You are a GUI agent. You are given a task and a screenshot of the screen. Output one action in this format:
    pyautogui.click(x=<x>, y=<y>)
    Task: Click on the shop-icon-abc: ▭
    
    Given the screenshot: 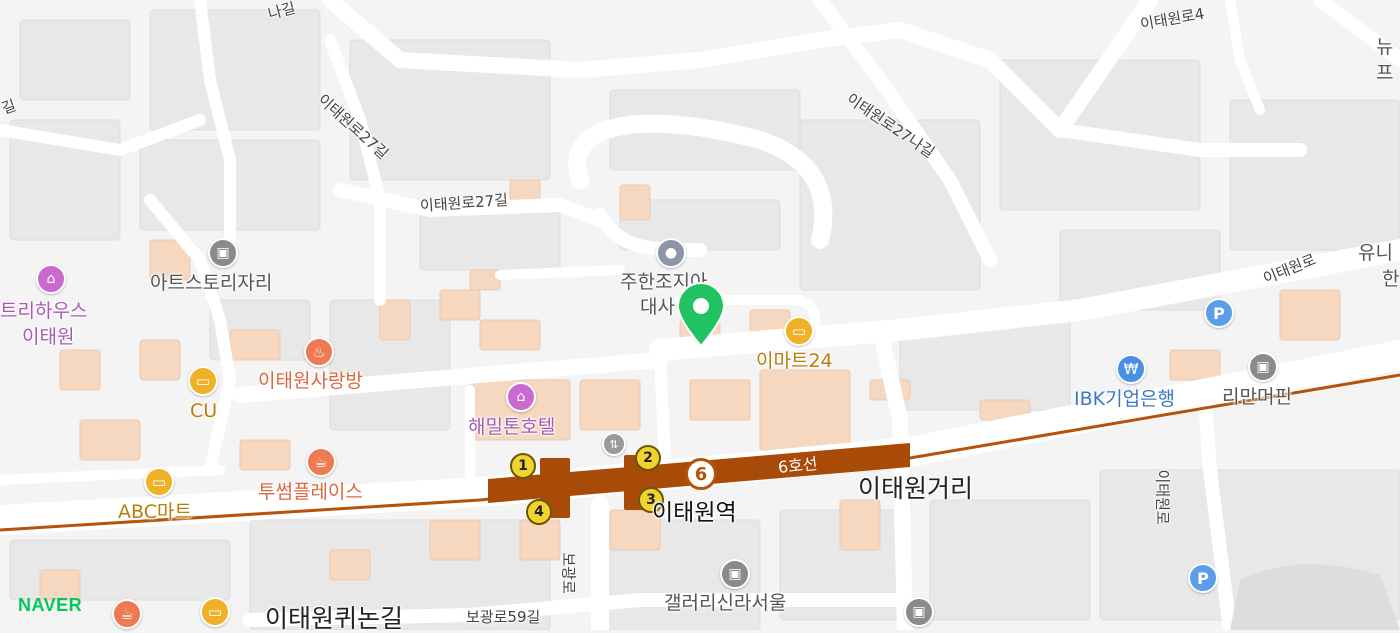 What is the action you would take?
    pyautogui.click(x=159, y=482)
    